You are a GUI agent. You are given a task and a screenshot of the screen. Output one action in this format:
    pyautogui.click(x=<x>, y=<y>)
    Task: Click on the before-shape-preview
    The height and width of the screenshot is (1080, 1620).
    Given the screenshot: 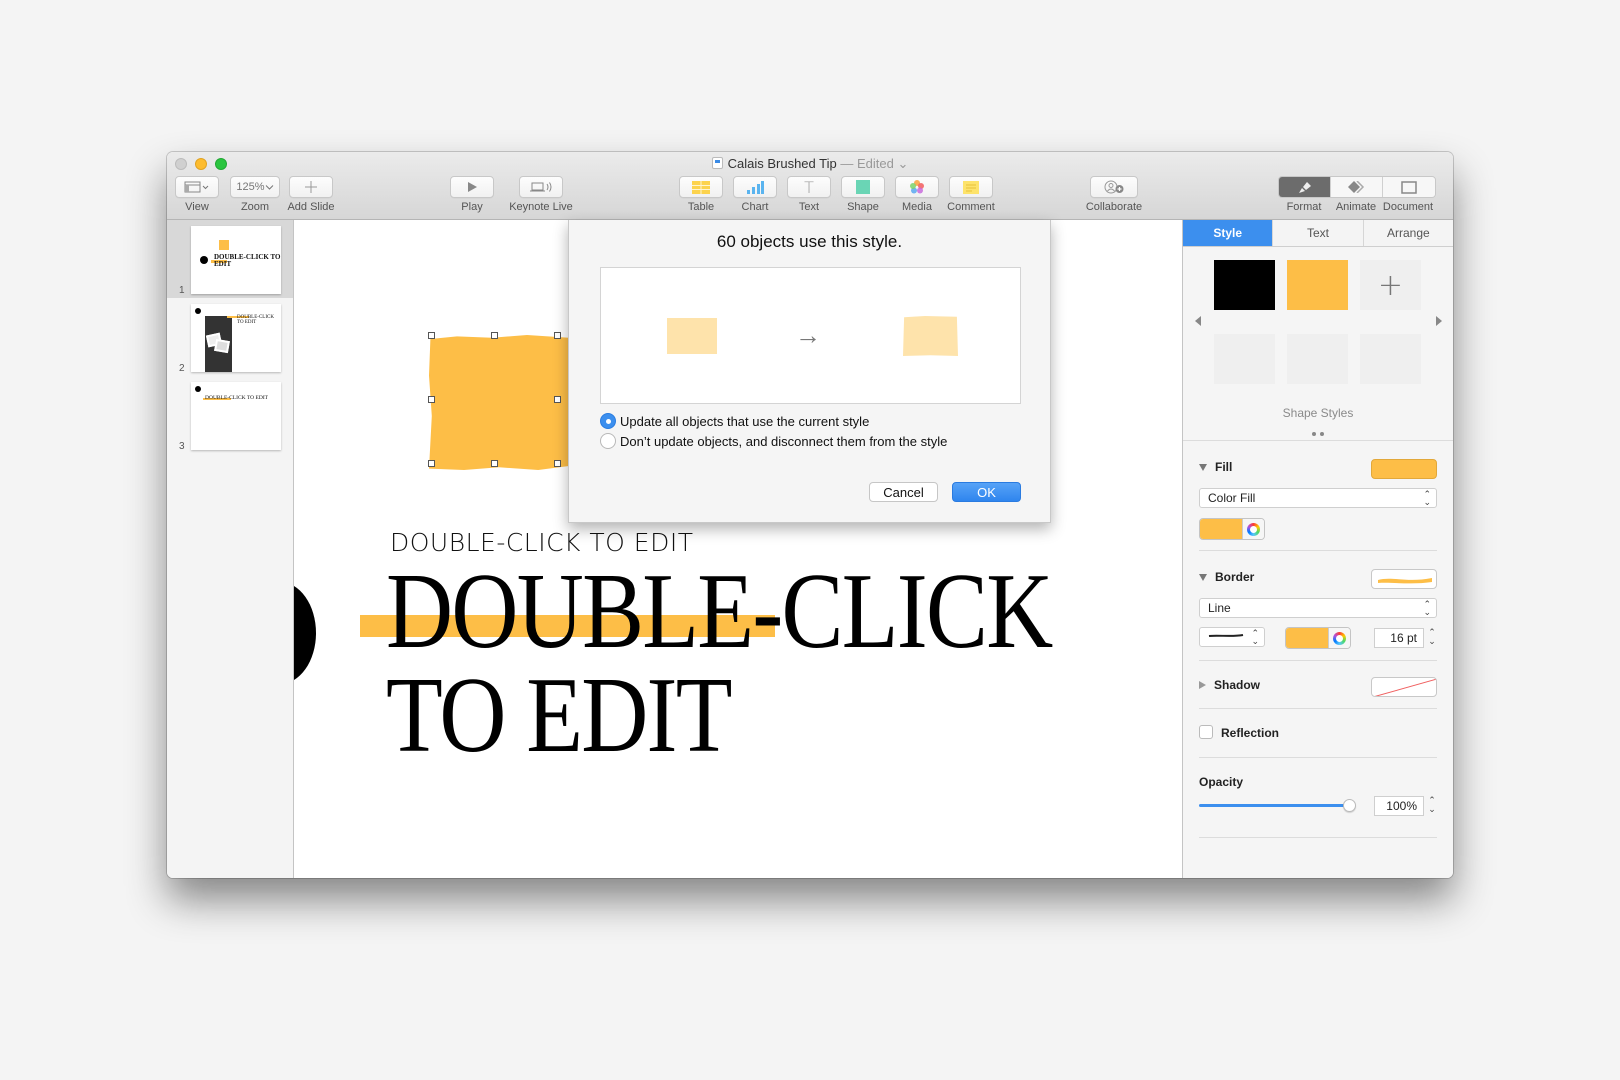 What is the action you would take?
    pyautogui.click(x=692, y=336)
    